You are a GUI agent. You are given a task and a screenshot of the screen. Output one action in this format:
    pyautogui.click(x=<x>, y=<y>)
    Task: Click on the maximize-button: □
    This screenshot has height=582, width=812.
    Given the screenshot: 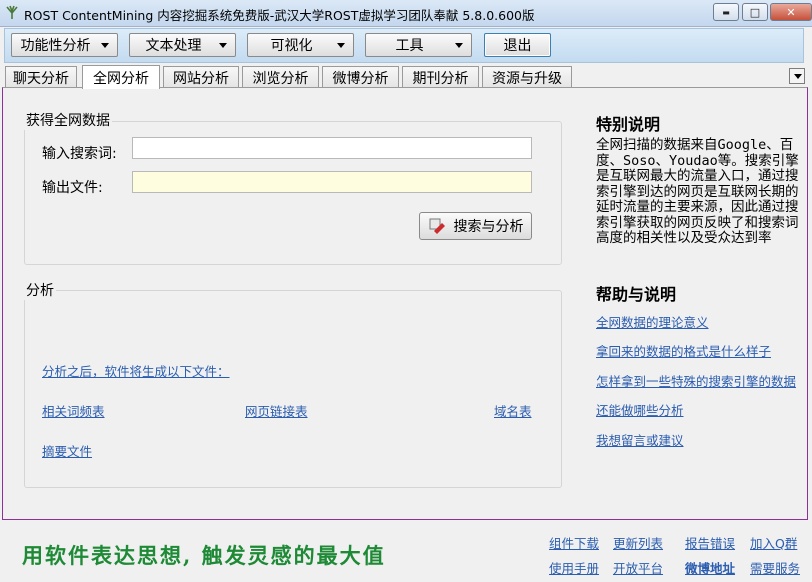 What is the action you would take?
    pyautogui.click(x=755, y=12)
    